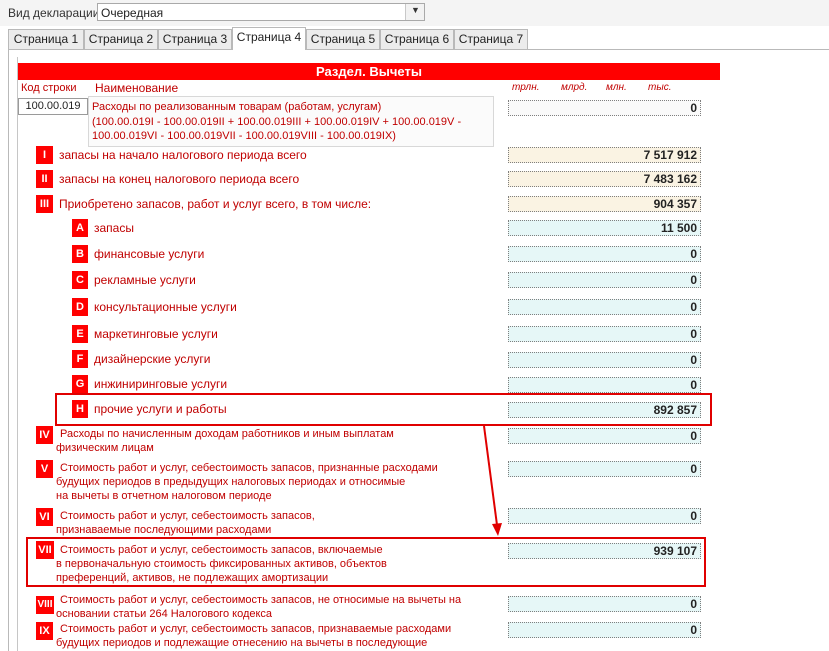  I want to click on arrow-line, so click(490, 475).